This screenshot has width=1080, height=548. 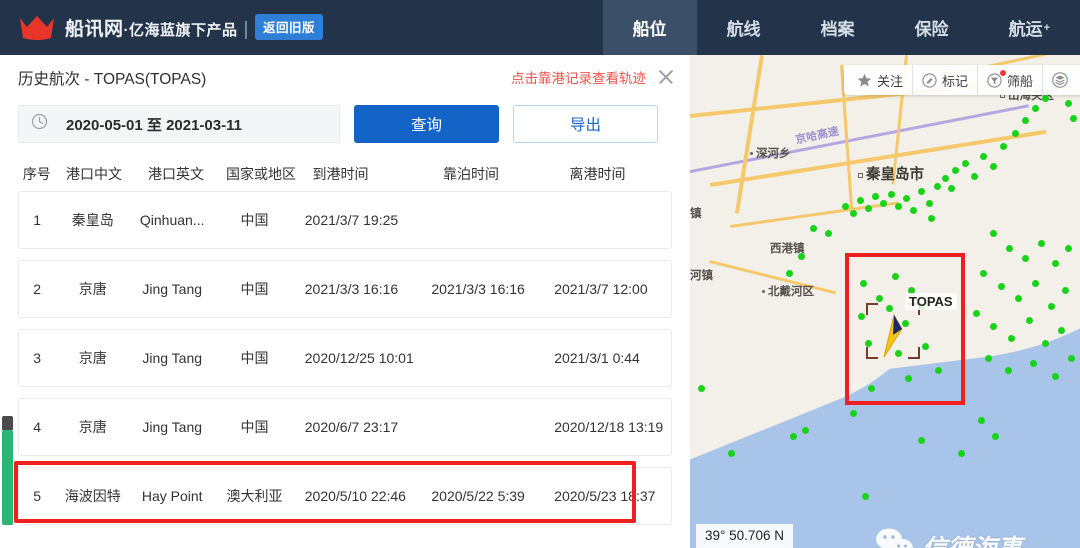 I want to click on cell-berth: 2021/3/3 16:16, so click(x=478, y=289).